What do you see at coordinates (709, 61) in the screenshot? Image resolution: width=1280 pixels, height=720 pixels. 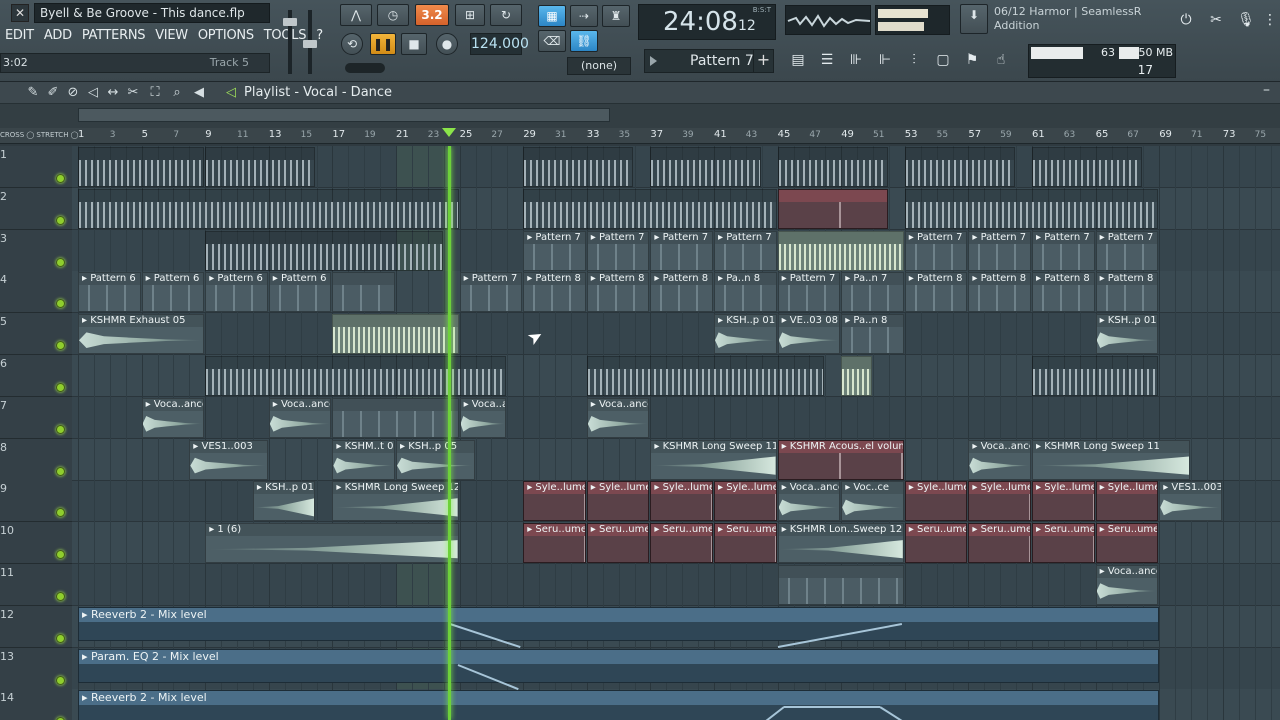 I see `pattern-selector: Pattern 7 +` at bounding box center [709, 61].